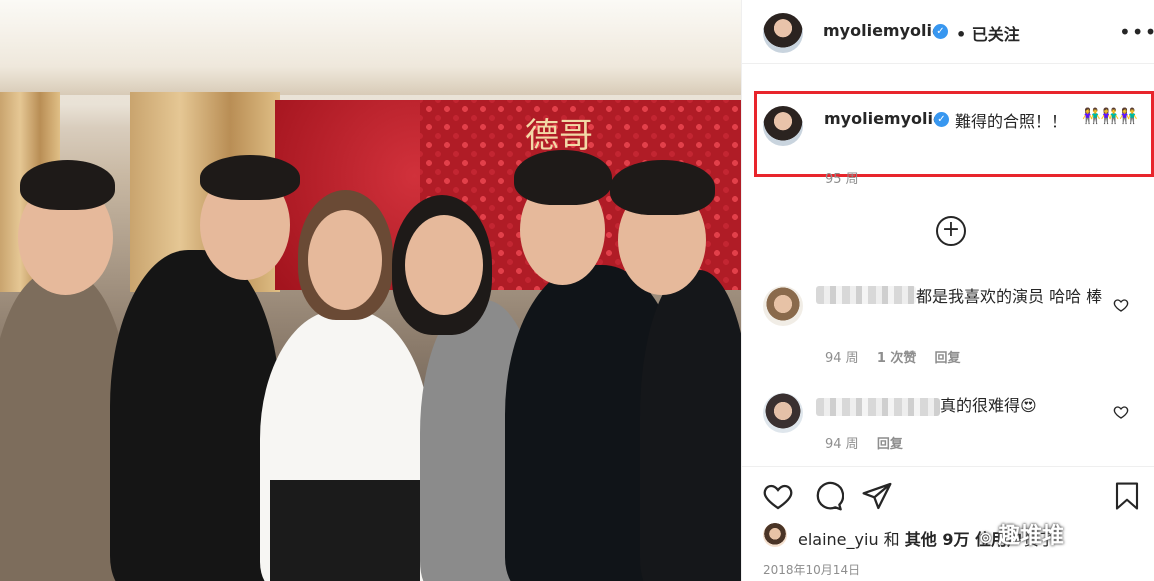 The image size is (1154, 581). I want to click on caption-text: 難得的合照！！, so click(1011, 121).